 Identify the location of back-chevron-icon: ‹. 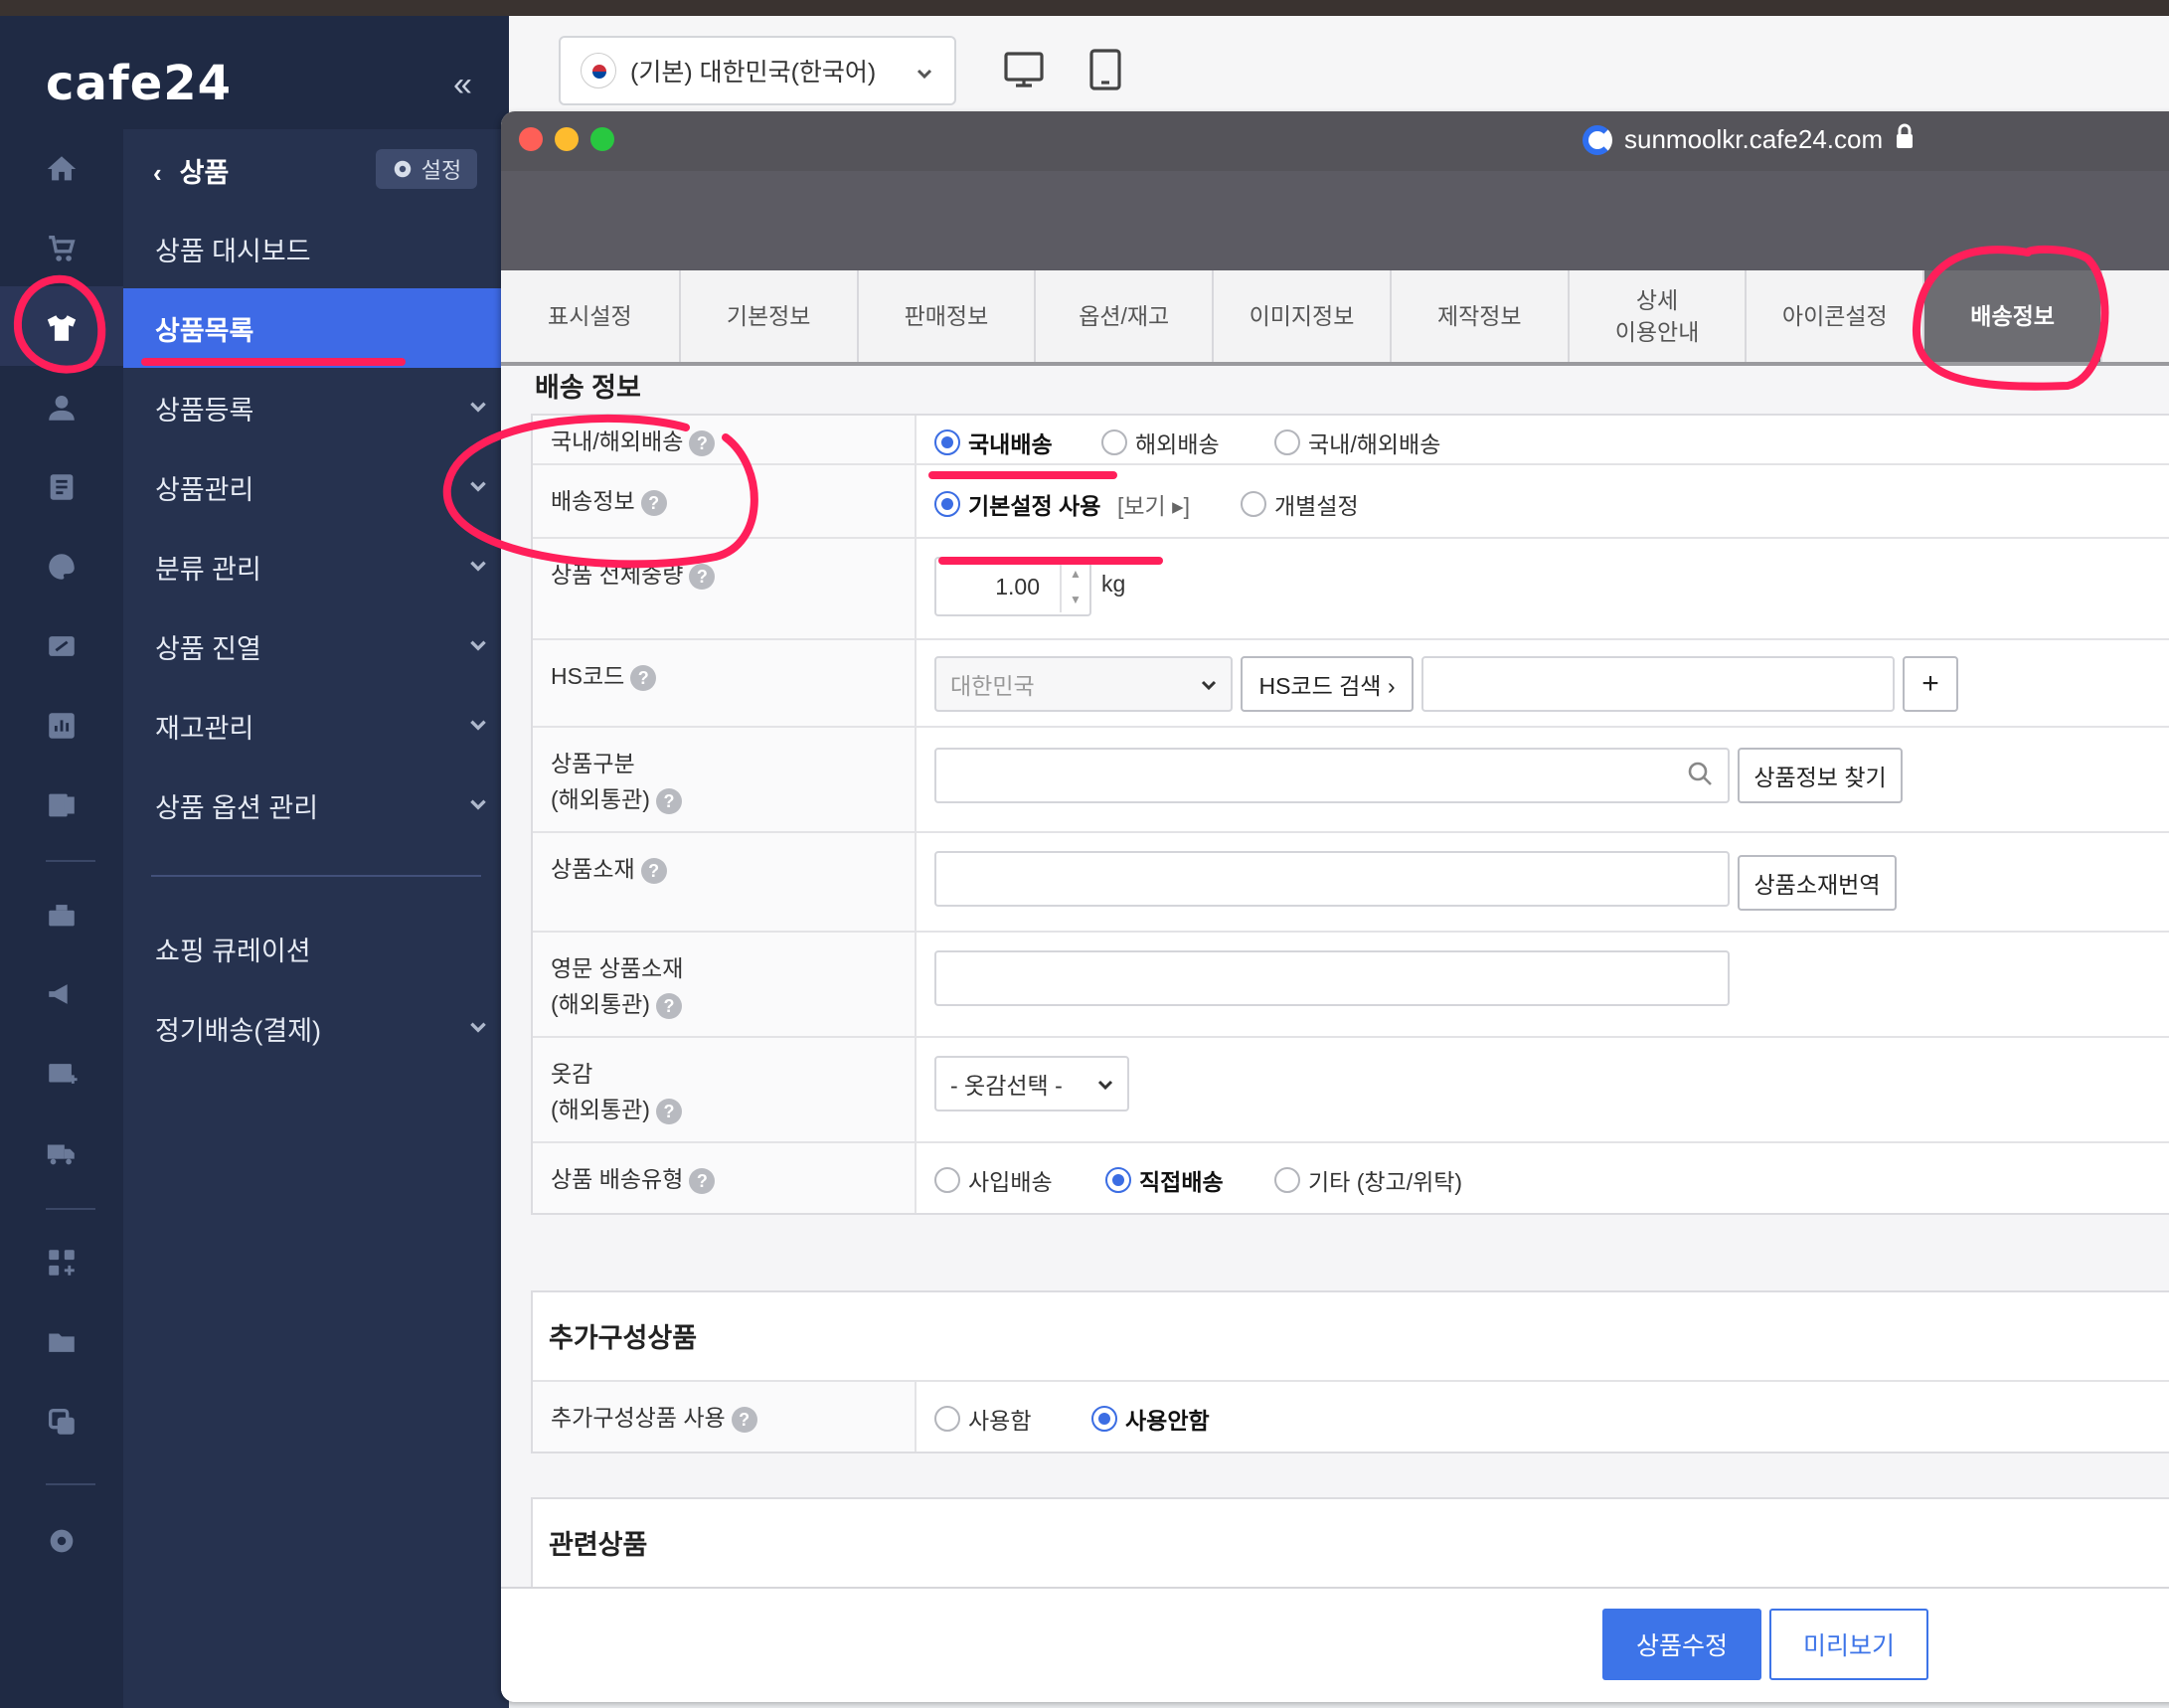
(157, 173).